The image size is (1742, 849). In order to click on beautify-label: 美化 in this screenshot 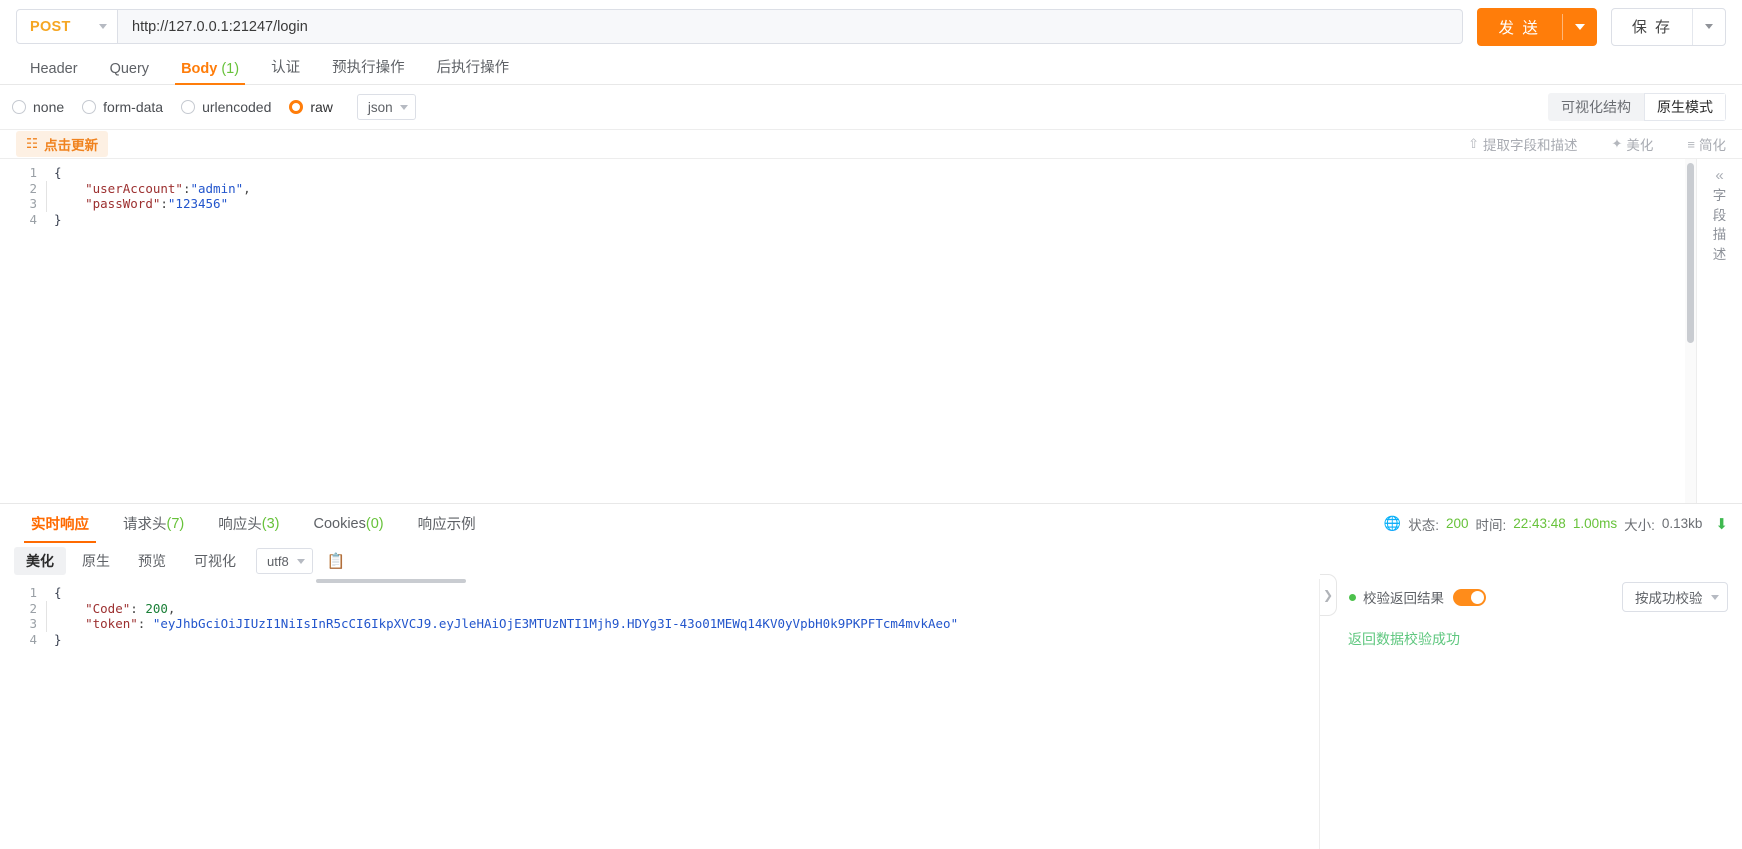, I will do `click(1640, 145)`.